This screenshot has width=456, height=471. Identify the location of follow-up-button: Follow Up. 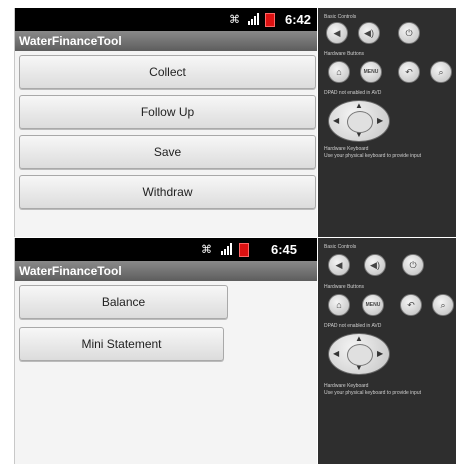
(167, 112).